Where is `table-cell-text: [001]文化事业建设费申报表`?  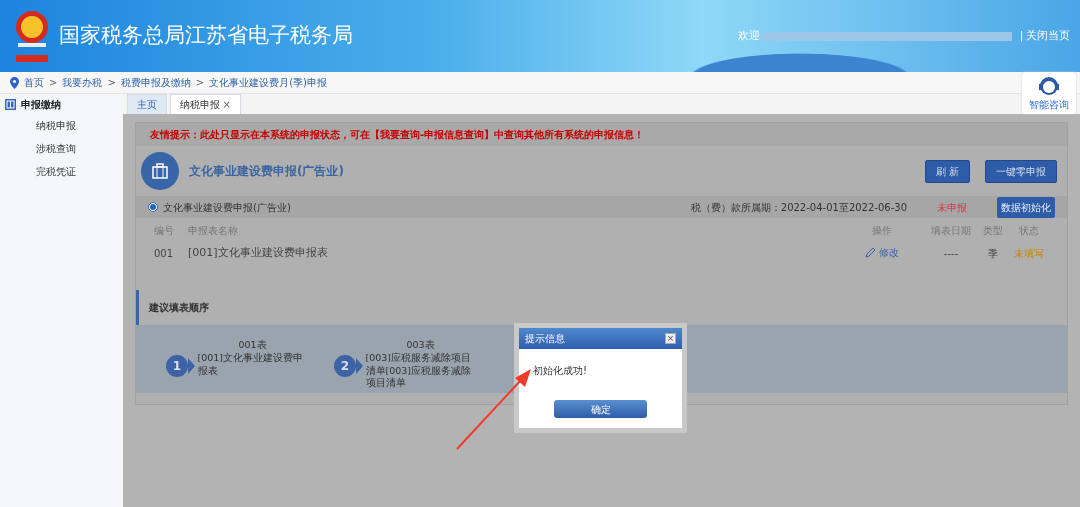 table-cell-text: [001]文化事业建设费申报表 is located at coordinates (258, 252).